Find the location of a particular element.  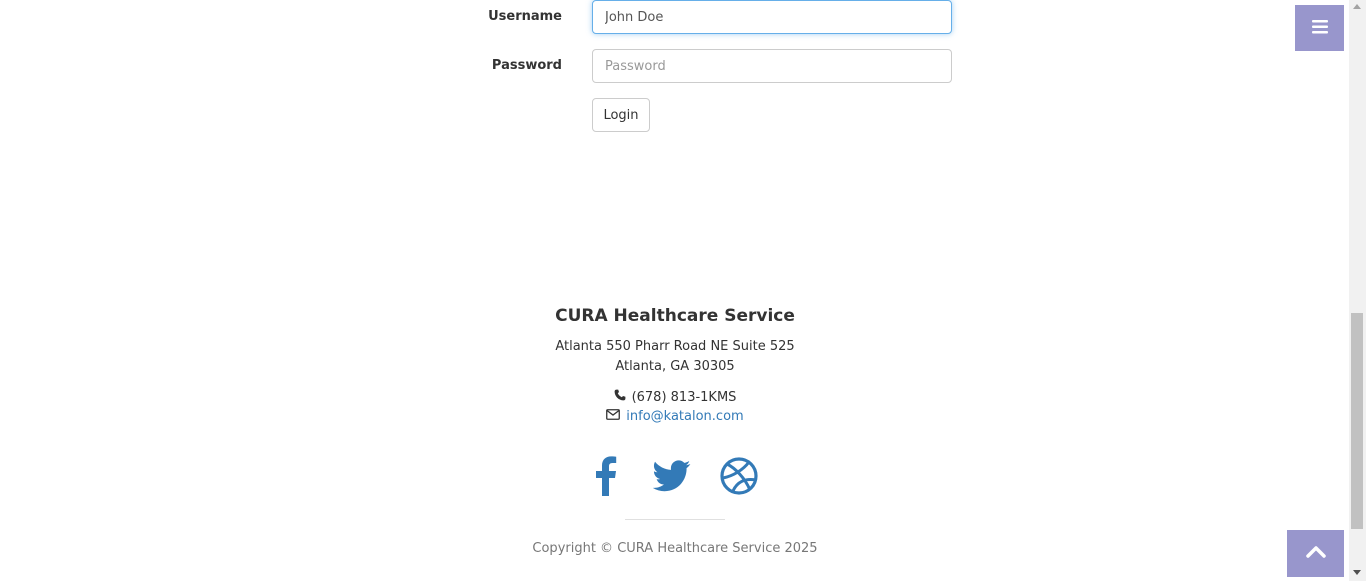

scroll-up-arrow-icon is located at coordinates (1357, 6).